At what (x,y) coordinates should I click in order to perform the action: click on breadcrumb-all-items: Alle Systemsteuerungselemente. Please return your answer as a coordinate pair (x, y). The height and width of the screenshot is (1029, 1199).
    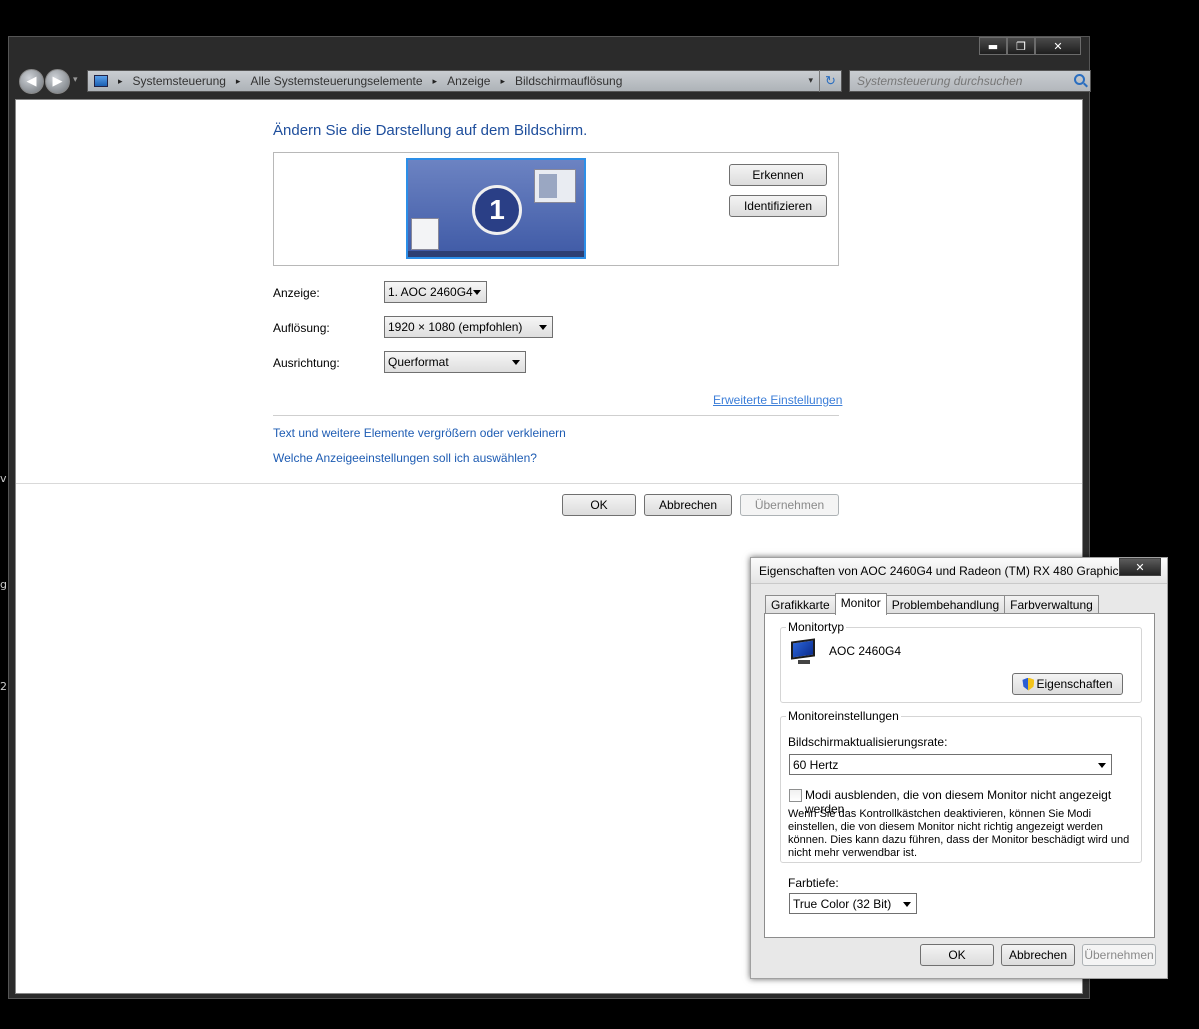
    Looking at the image, I should click on (336, 81).